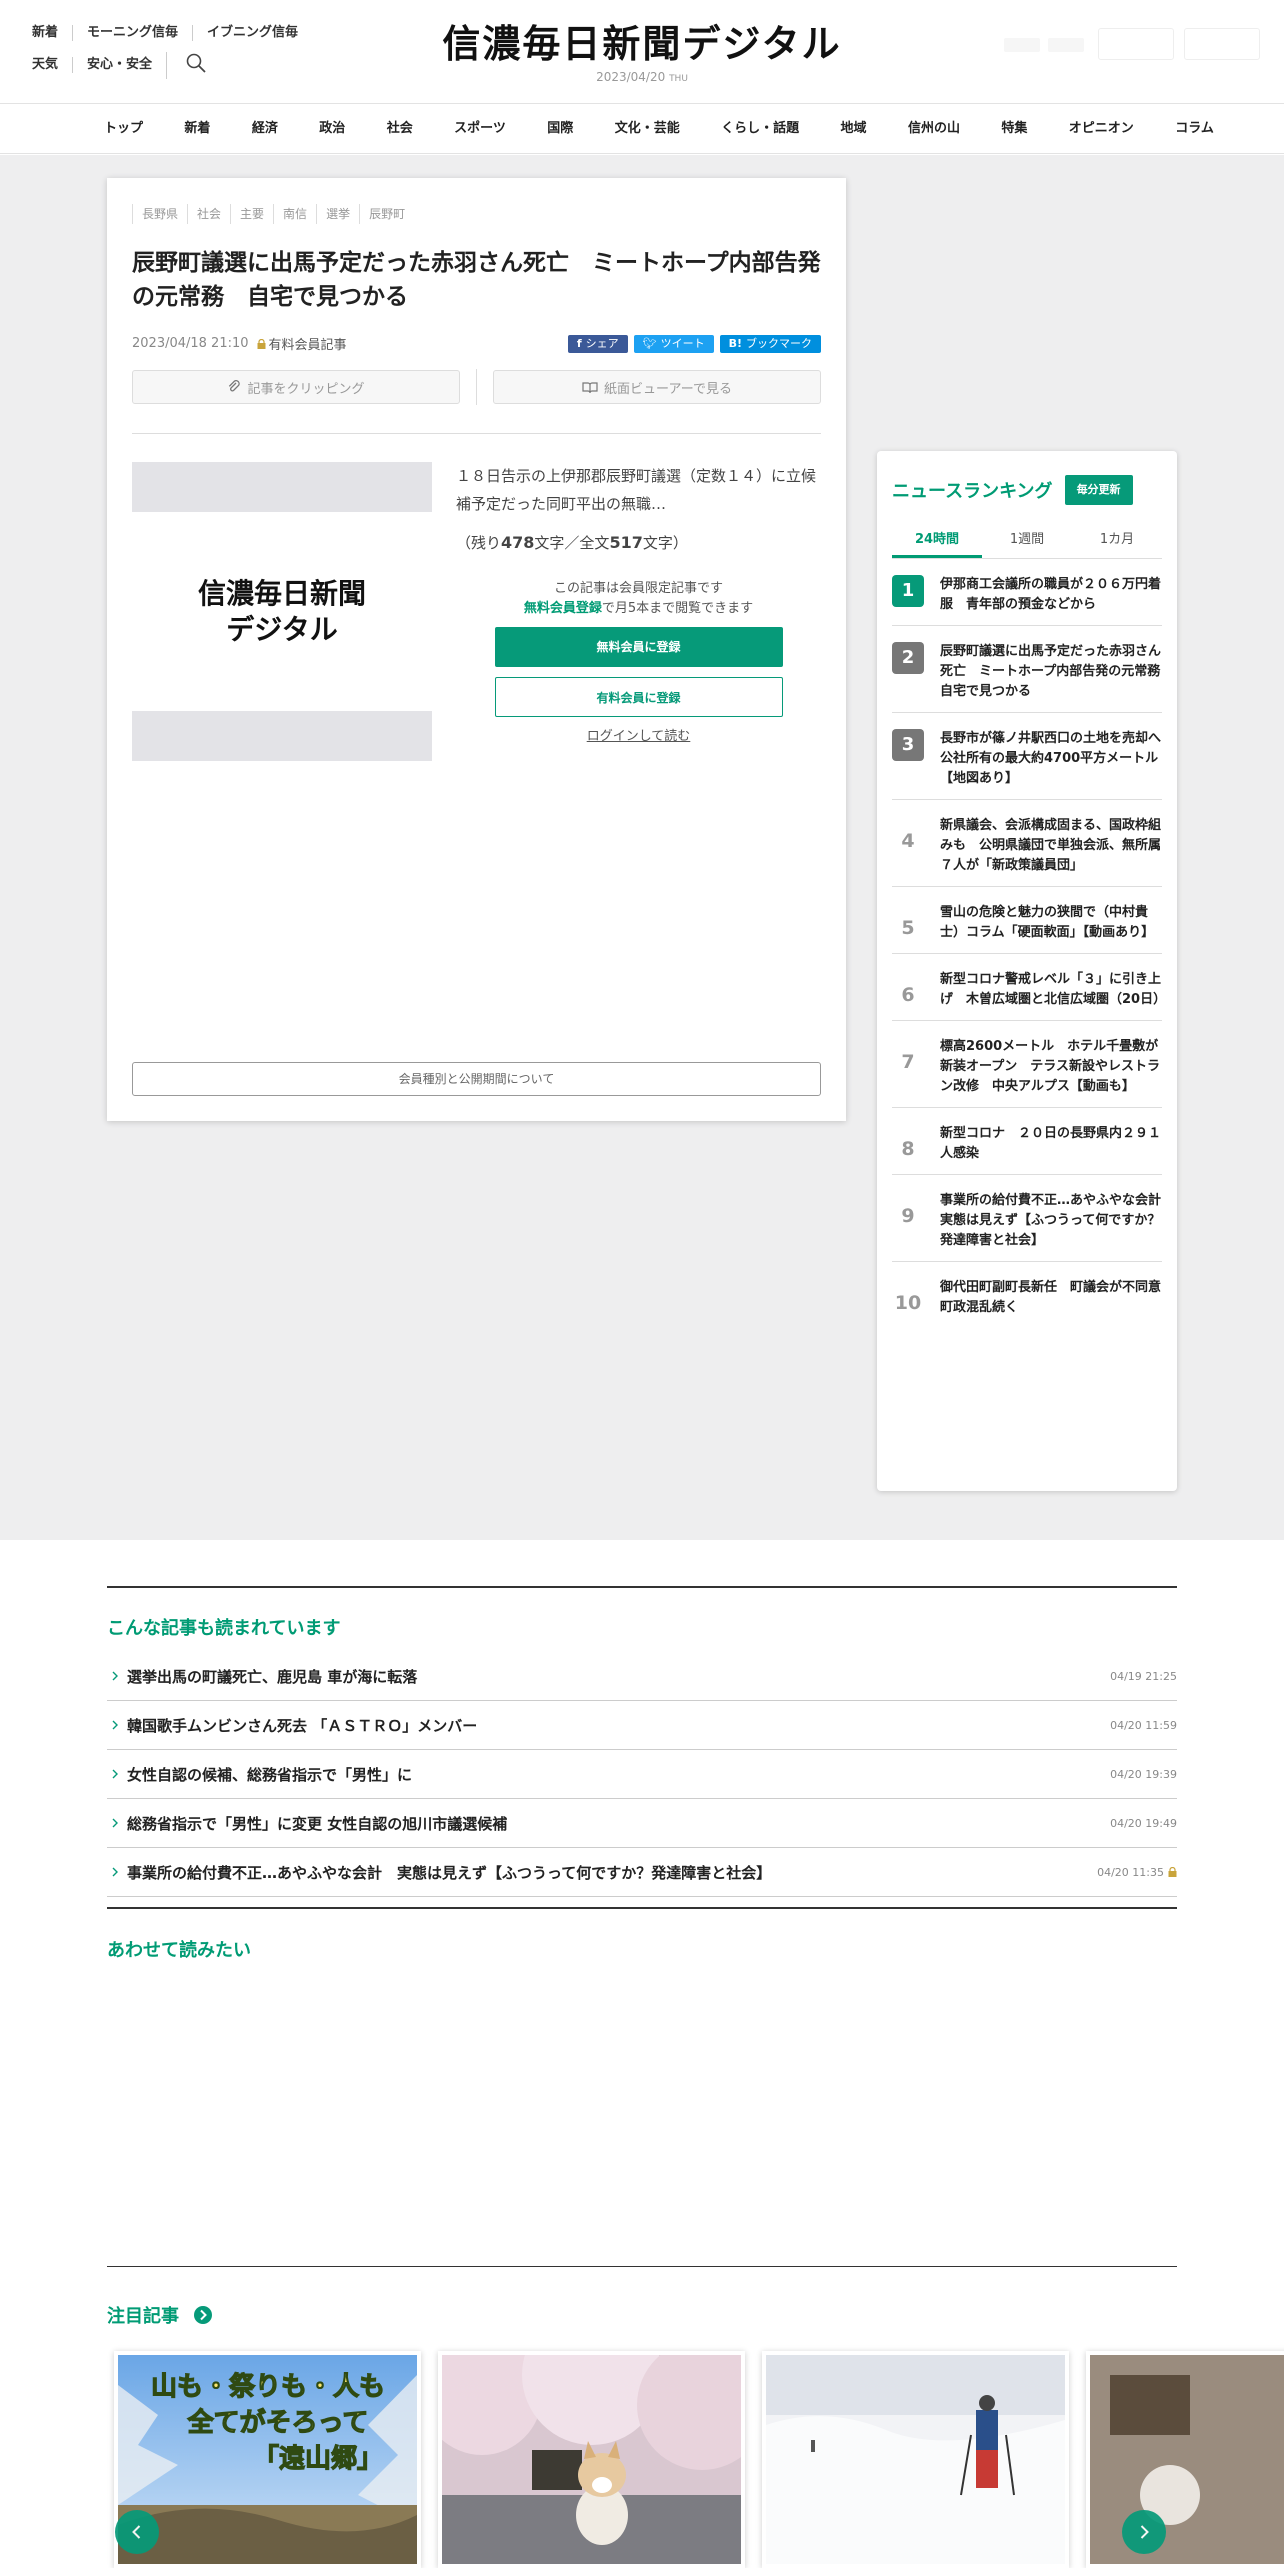 This screenshot has width=1284, height=2568. I want to click on nav-item: トップ, so click(123, 129).